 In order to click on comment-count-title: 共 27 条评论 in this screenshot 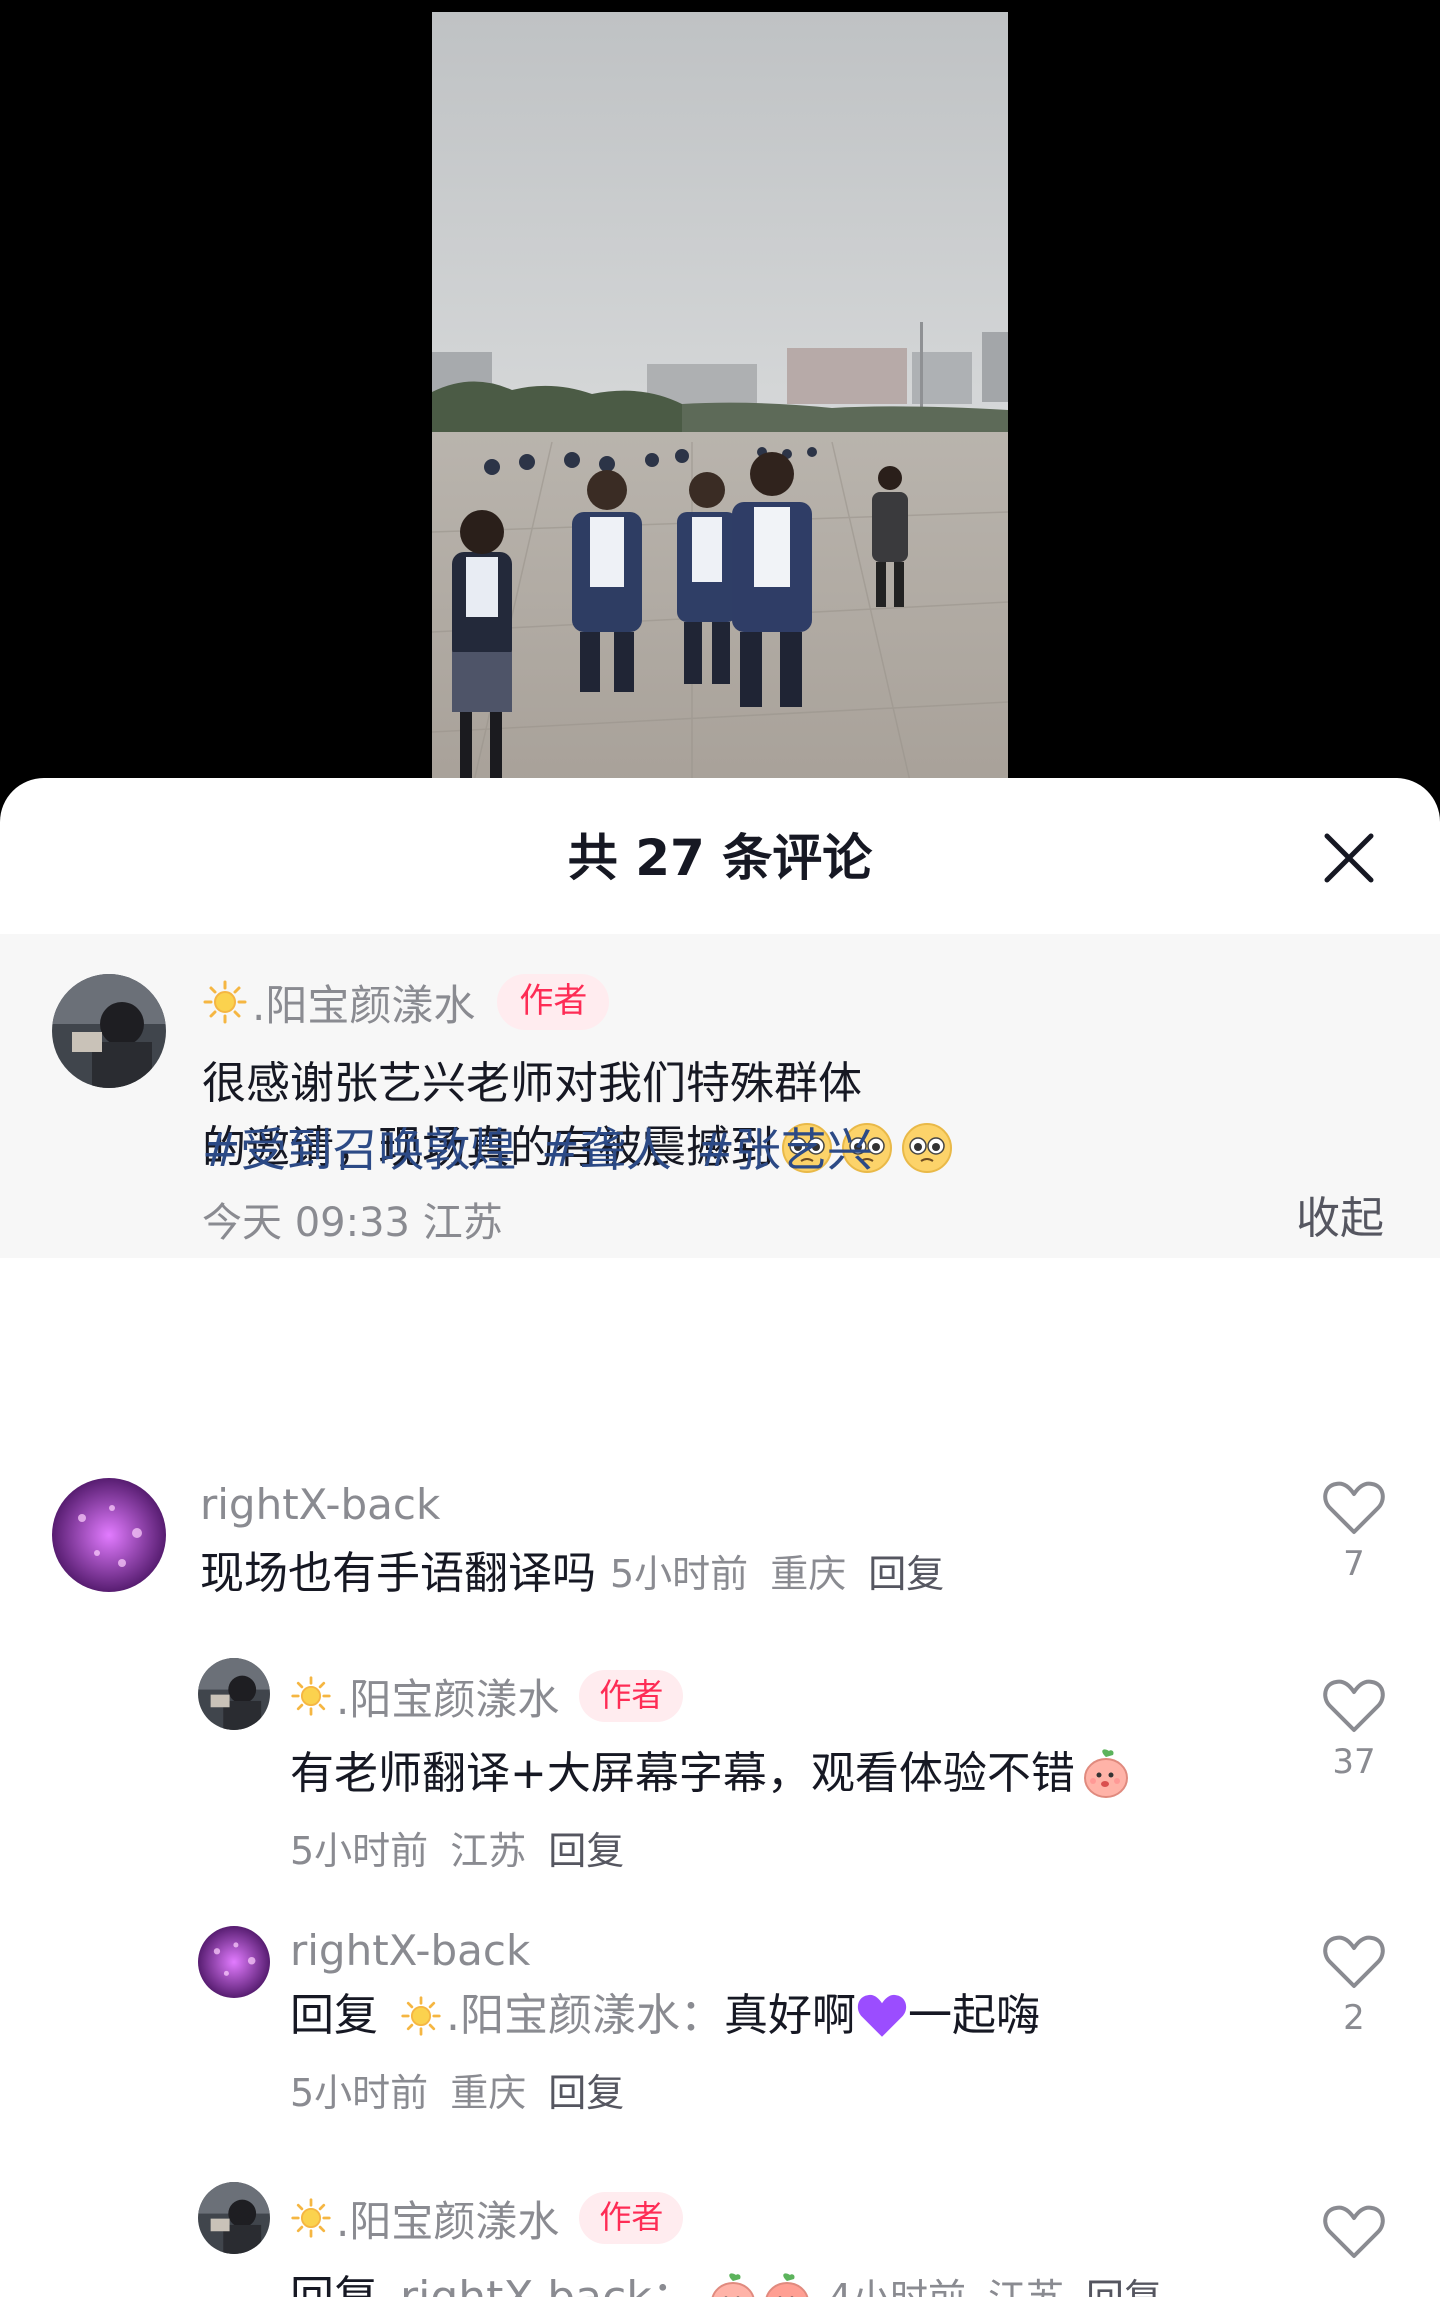, I will do `click(720, 858)`.